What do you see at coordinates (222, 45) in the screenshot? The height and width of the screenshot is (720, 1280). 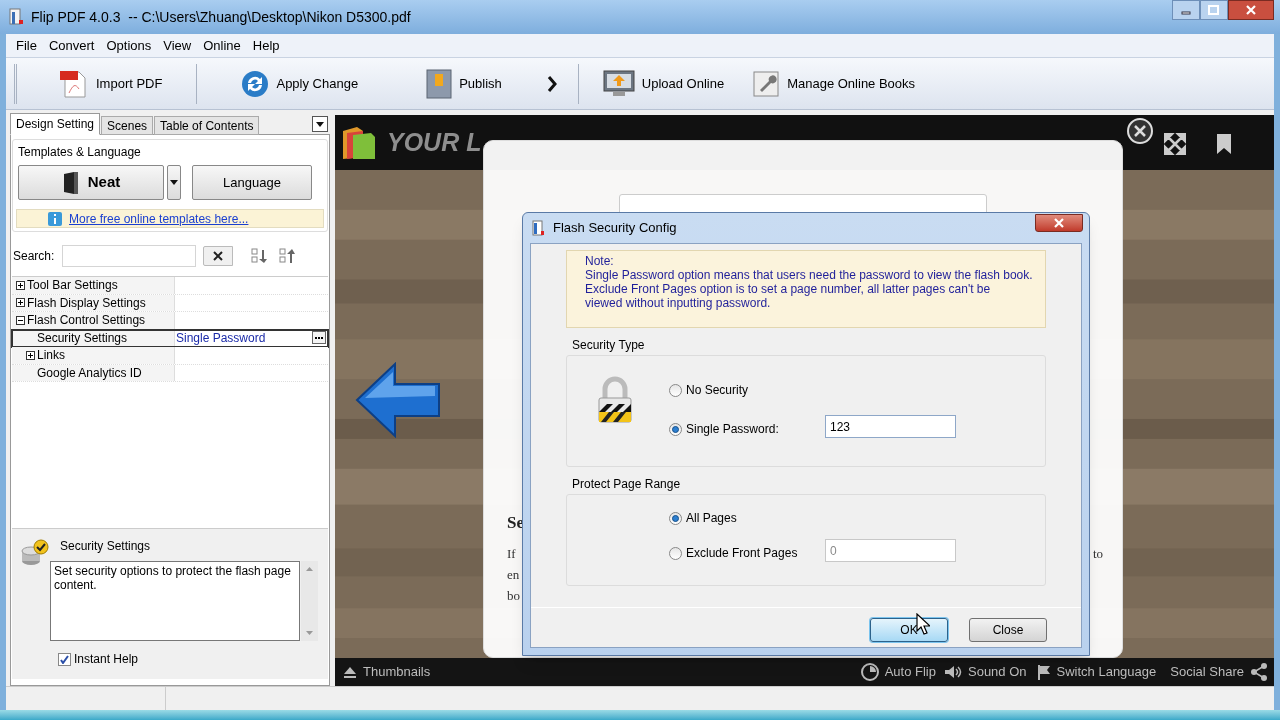 I see `menu-item: Online` at bounding box center [222, 45].